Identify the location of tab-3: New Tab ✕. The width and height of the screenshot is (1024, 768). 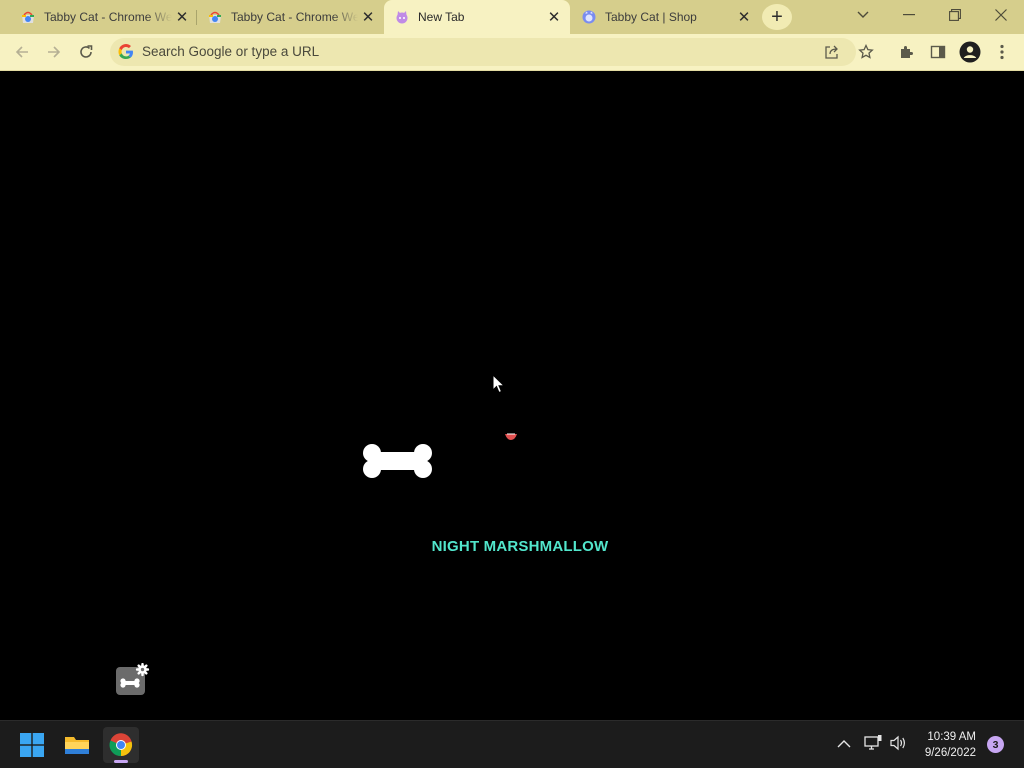
(477, 17).